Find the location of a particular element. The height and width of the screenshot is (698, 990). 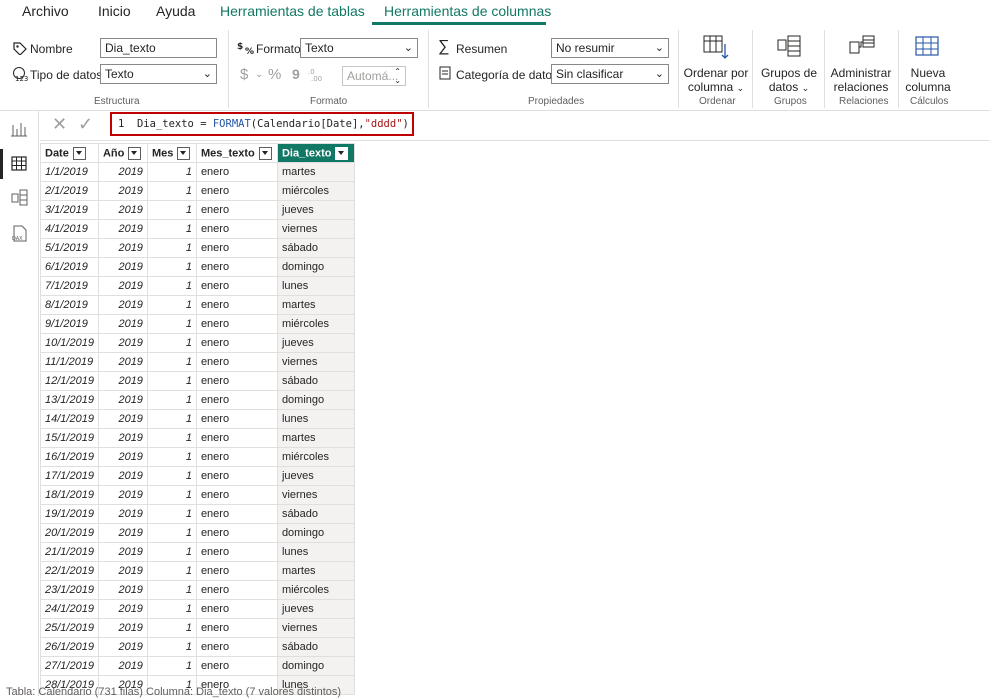

commit-icon: ✓ is located at coordinates (85, 124).